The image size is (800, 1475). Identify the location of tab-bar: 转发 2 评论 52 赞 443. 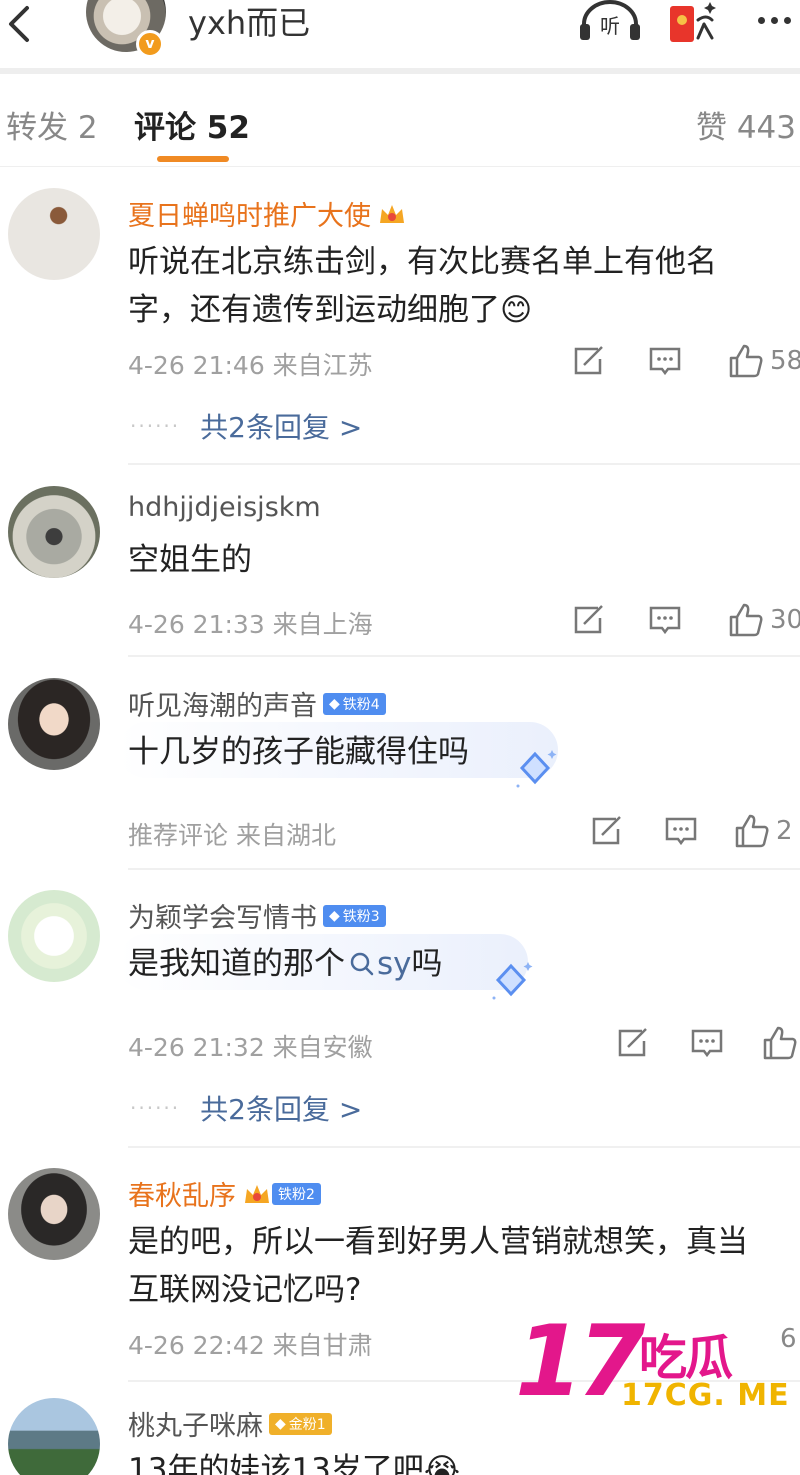
(400, 120).